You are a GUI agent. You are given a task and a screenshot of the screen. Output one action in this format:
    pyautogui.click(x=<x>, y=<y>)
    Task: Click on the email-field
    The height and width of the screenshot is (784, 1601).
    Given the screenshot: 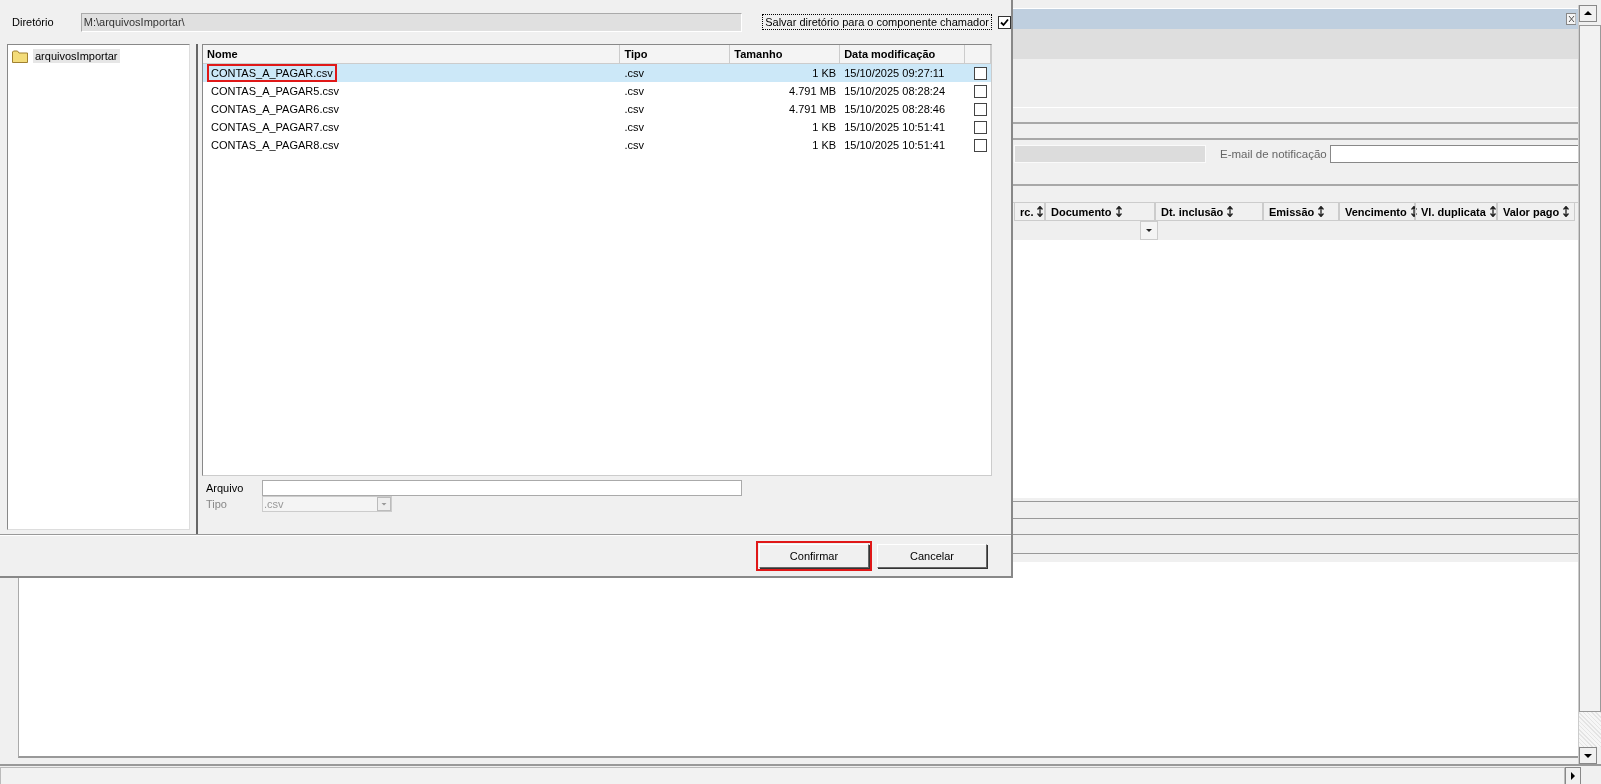 What is the action you would take?
    pyautogui.click(x=1453, y=154)
    